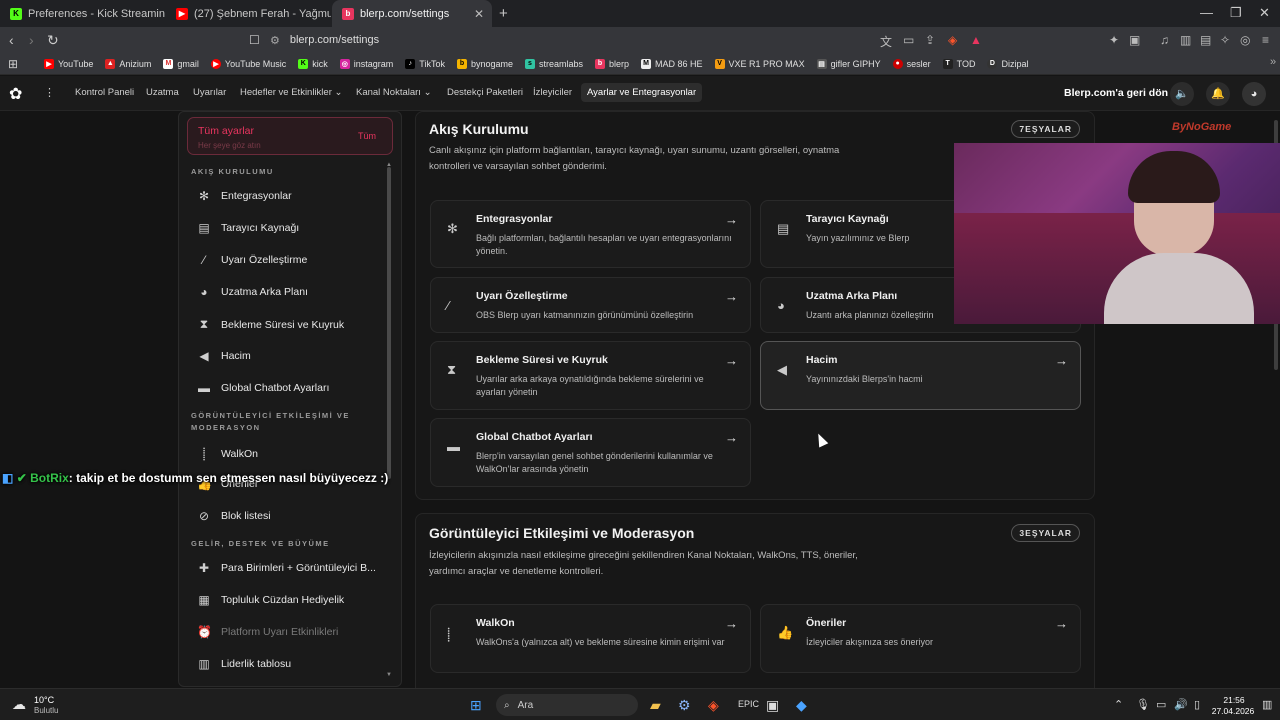  What do you see at coordinates (389, 675) in the screenshot?
I see `scroll-down-icon: ▼` at bounding box center [389, 675].